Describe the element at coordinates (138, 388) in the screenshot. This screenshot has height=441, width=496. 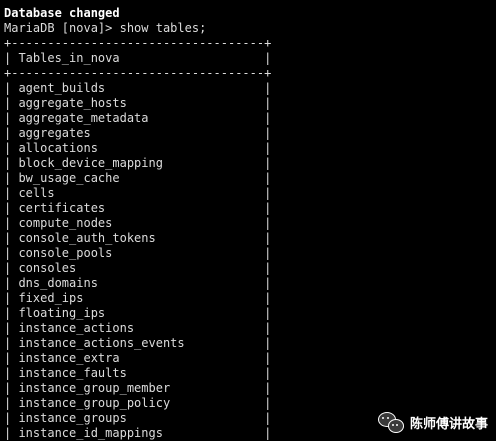
I see `table-row: | instance_group_member |` at that location.